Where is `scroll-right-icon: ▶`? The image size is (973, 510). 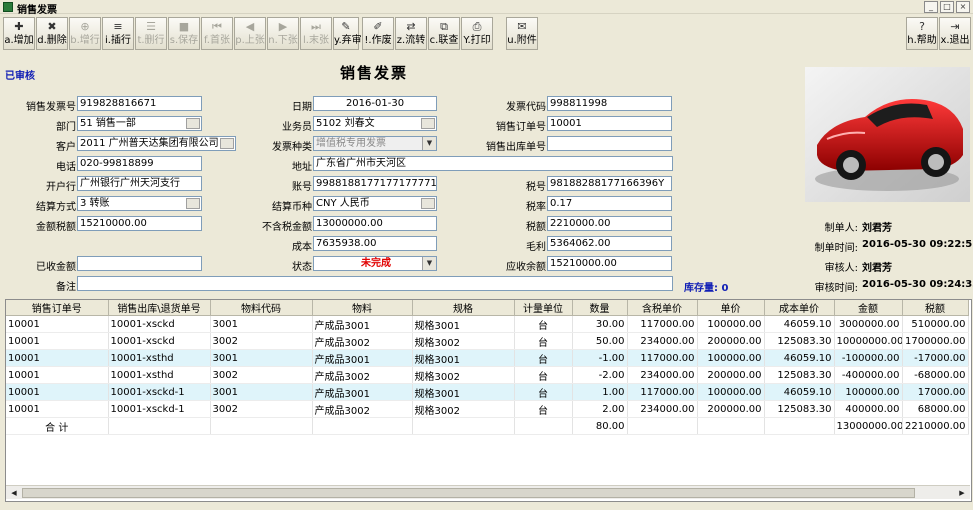
scroll-right-icon: ▶ is located at coordinates (962, 493).